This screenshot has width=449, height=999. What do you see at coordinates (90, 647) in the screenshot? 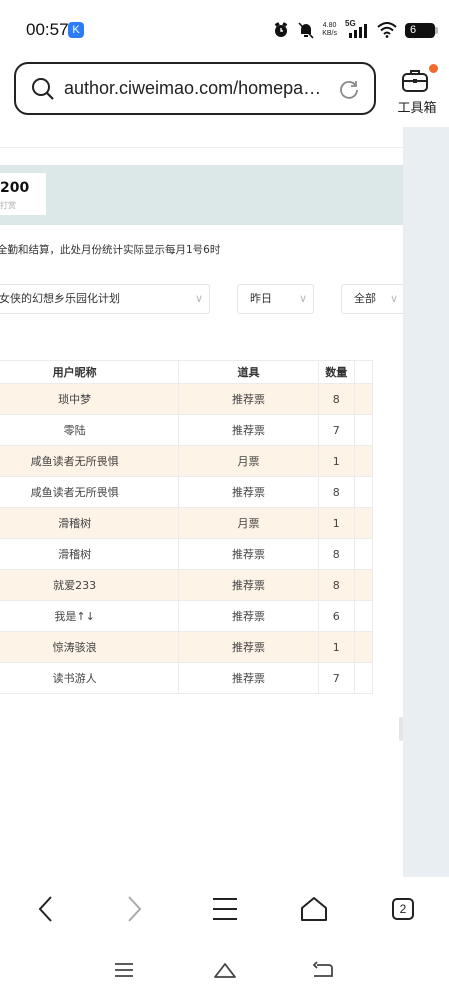
I see `cell-user: 惊涛骇浪` at bounding box center [90, 647].